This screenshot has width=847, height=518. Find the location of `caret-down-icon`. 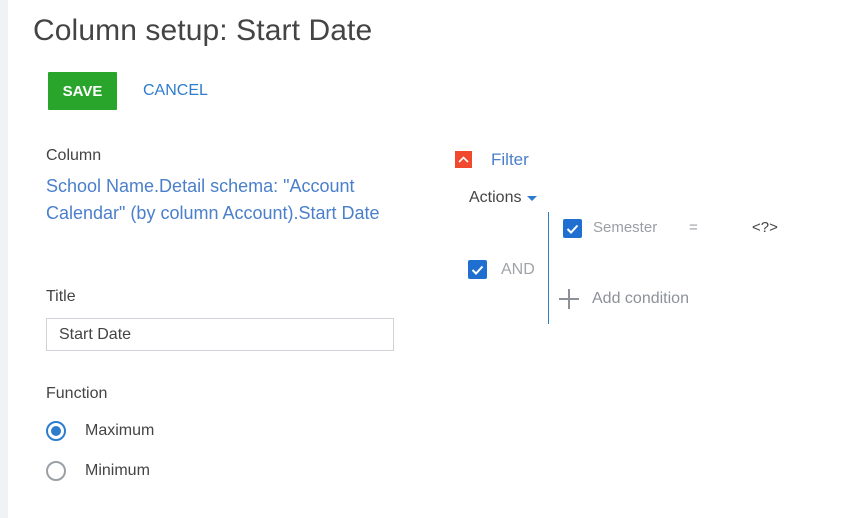

caret-down-icon is located at coordinates (532, 198).